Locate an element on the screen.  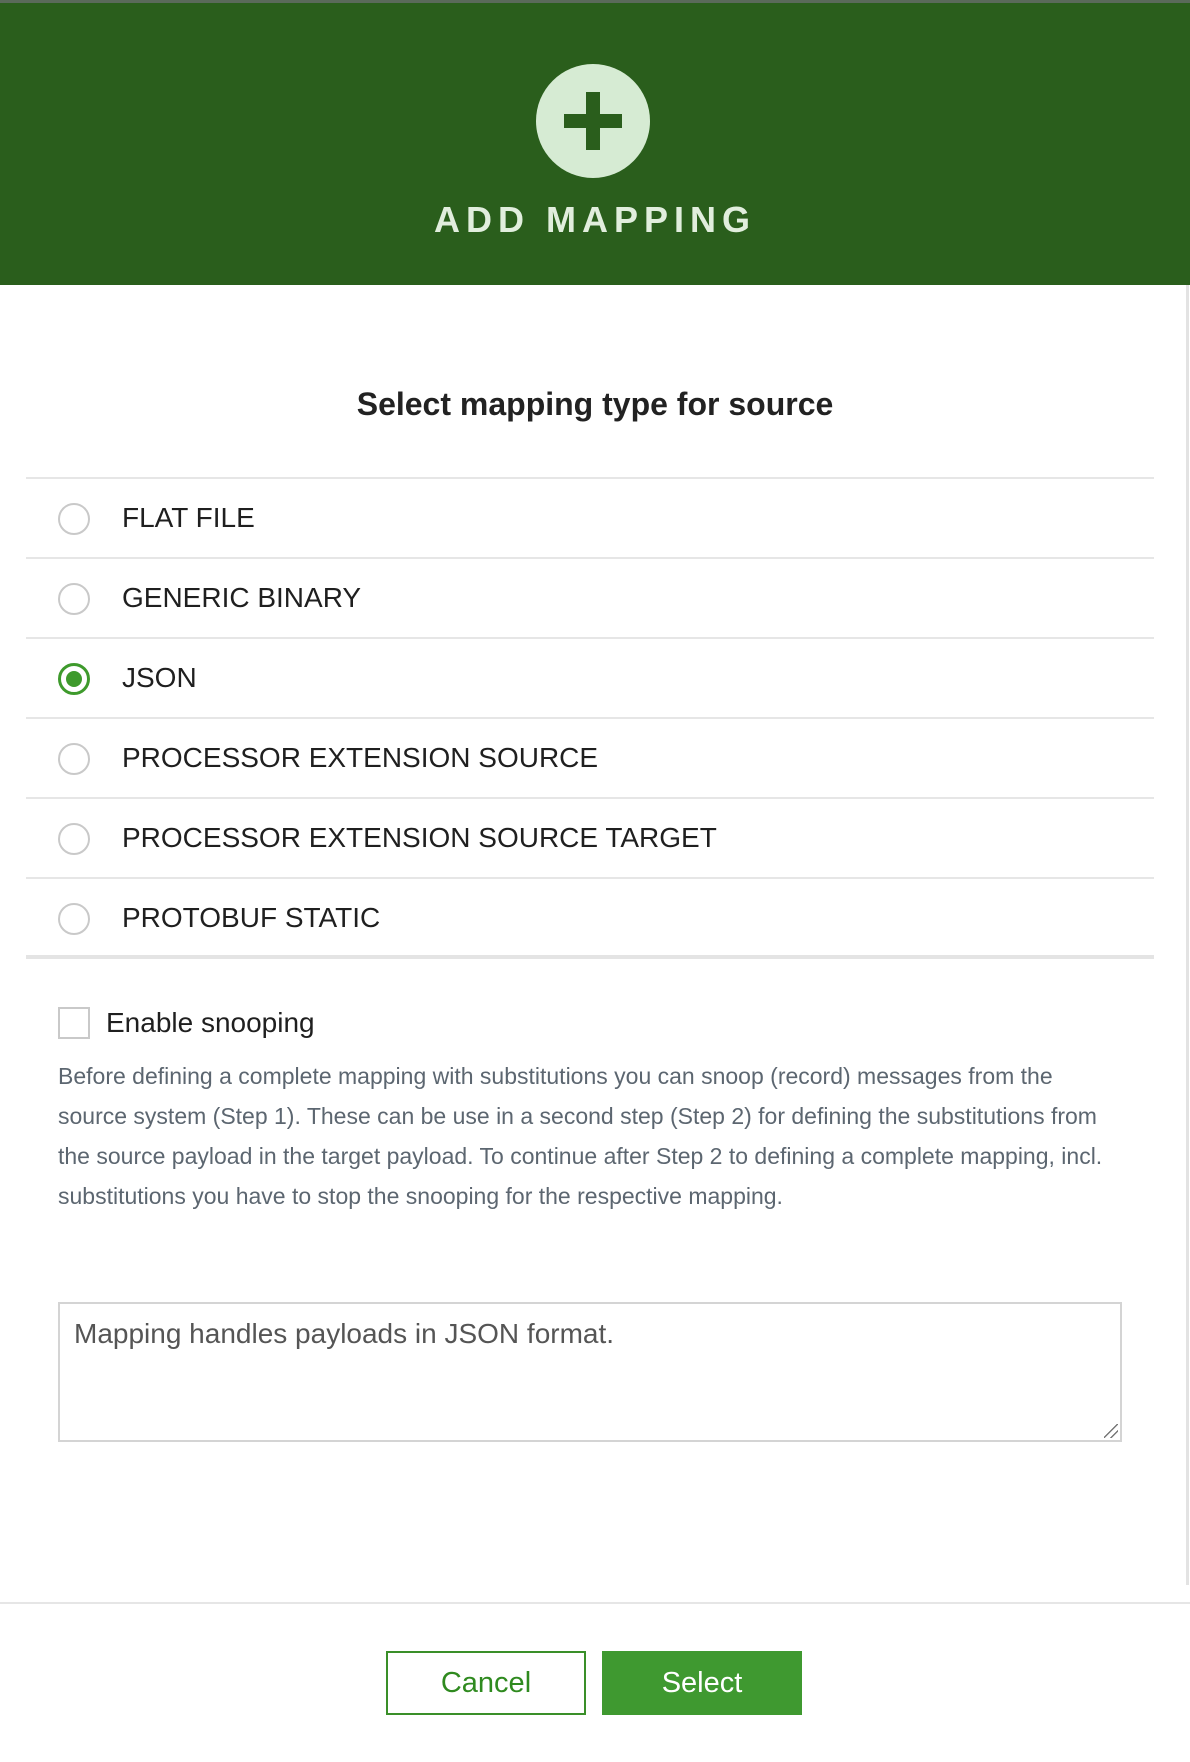
option-generic-binary: GENERIC BINARY is located at coordinates (590, 599).